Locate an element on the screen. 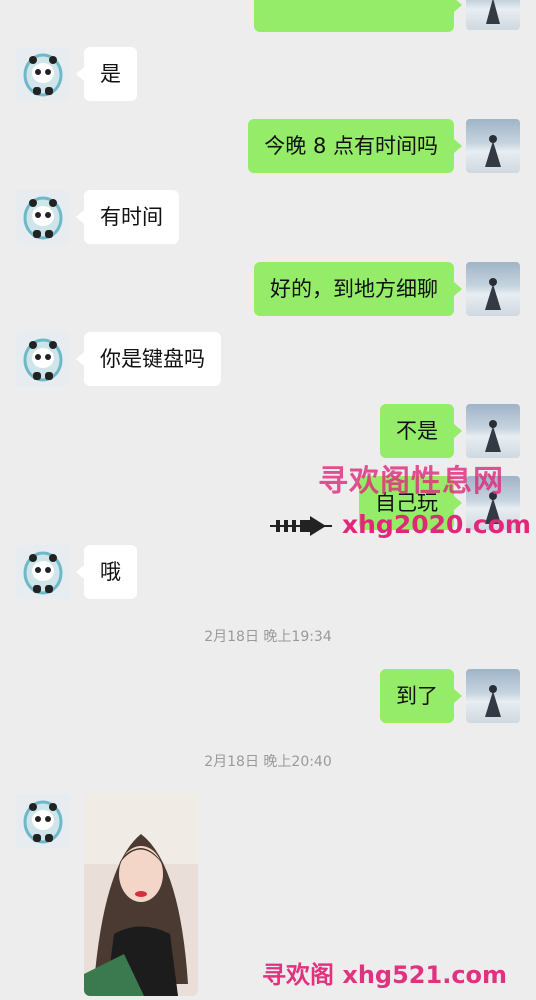  message-bubble: 不是 is located at coordinates (421, 431).